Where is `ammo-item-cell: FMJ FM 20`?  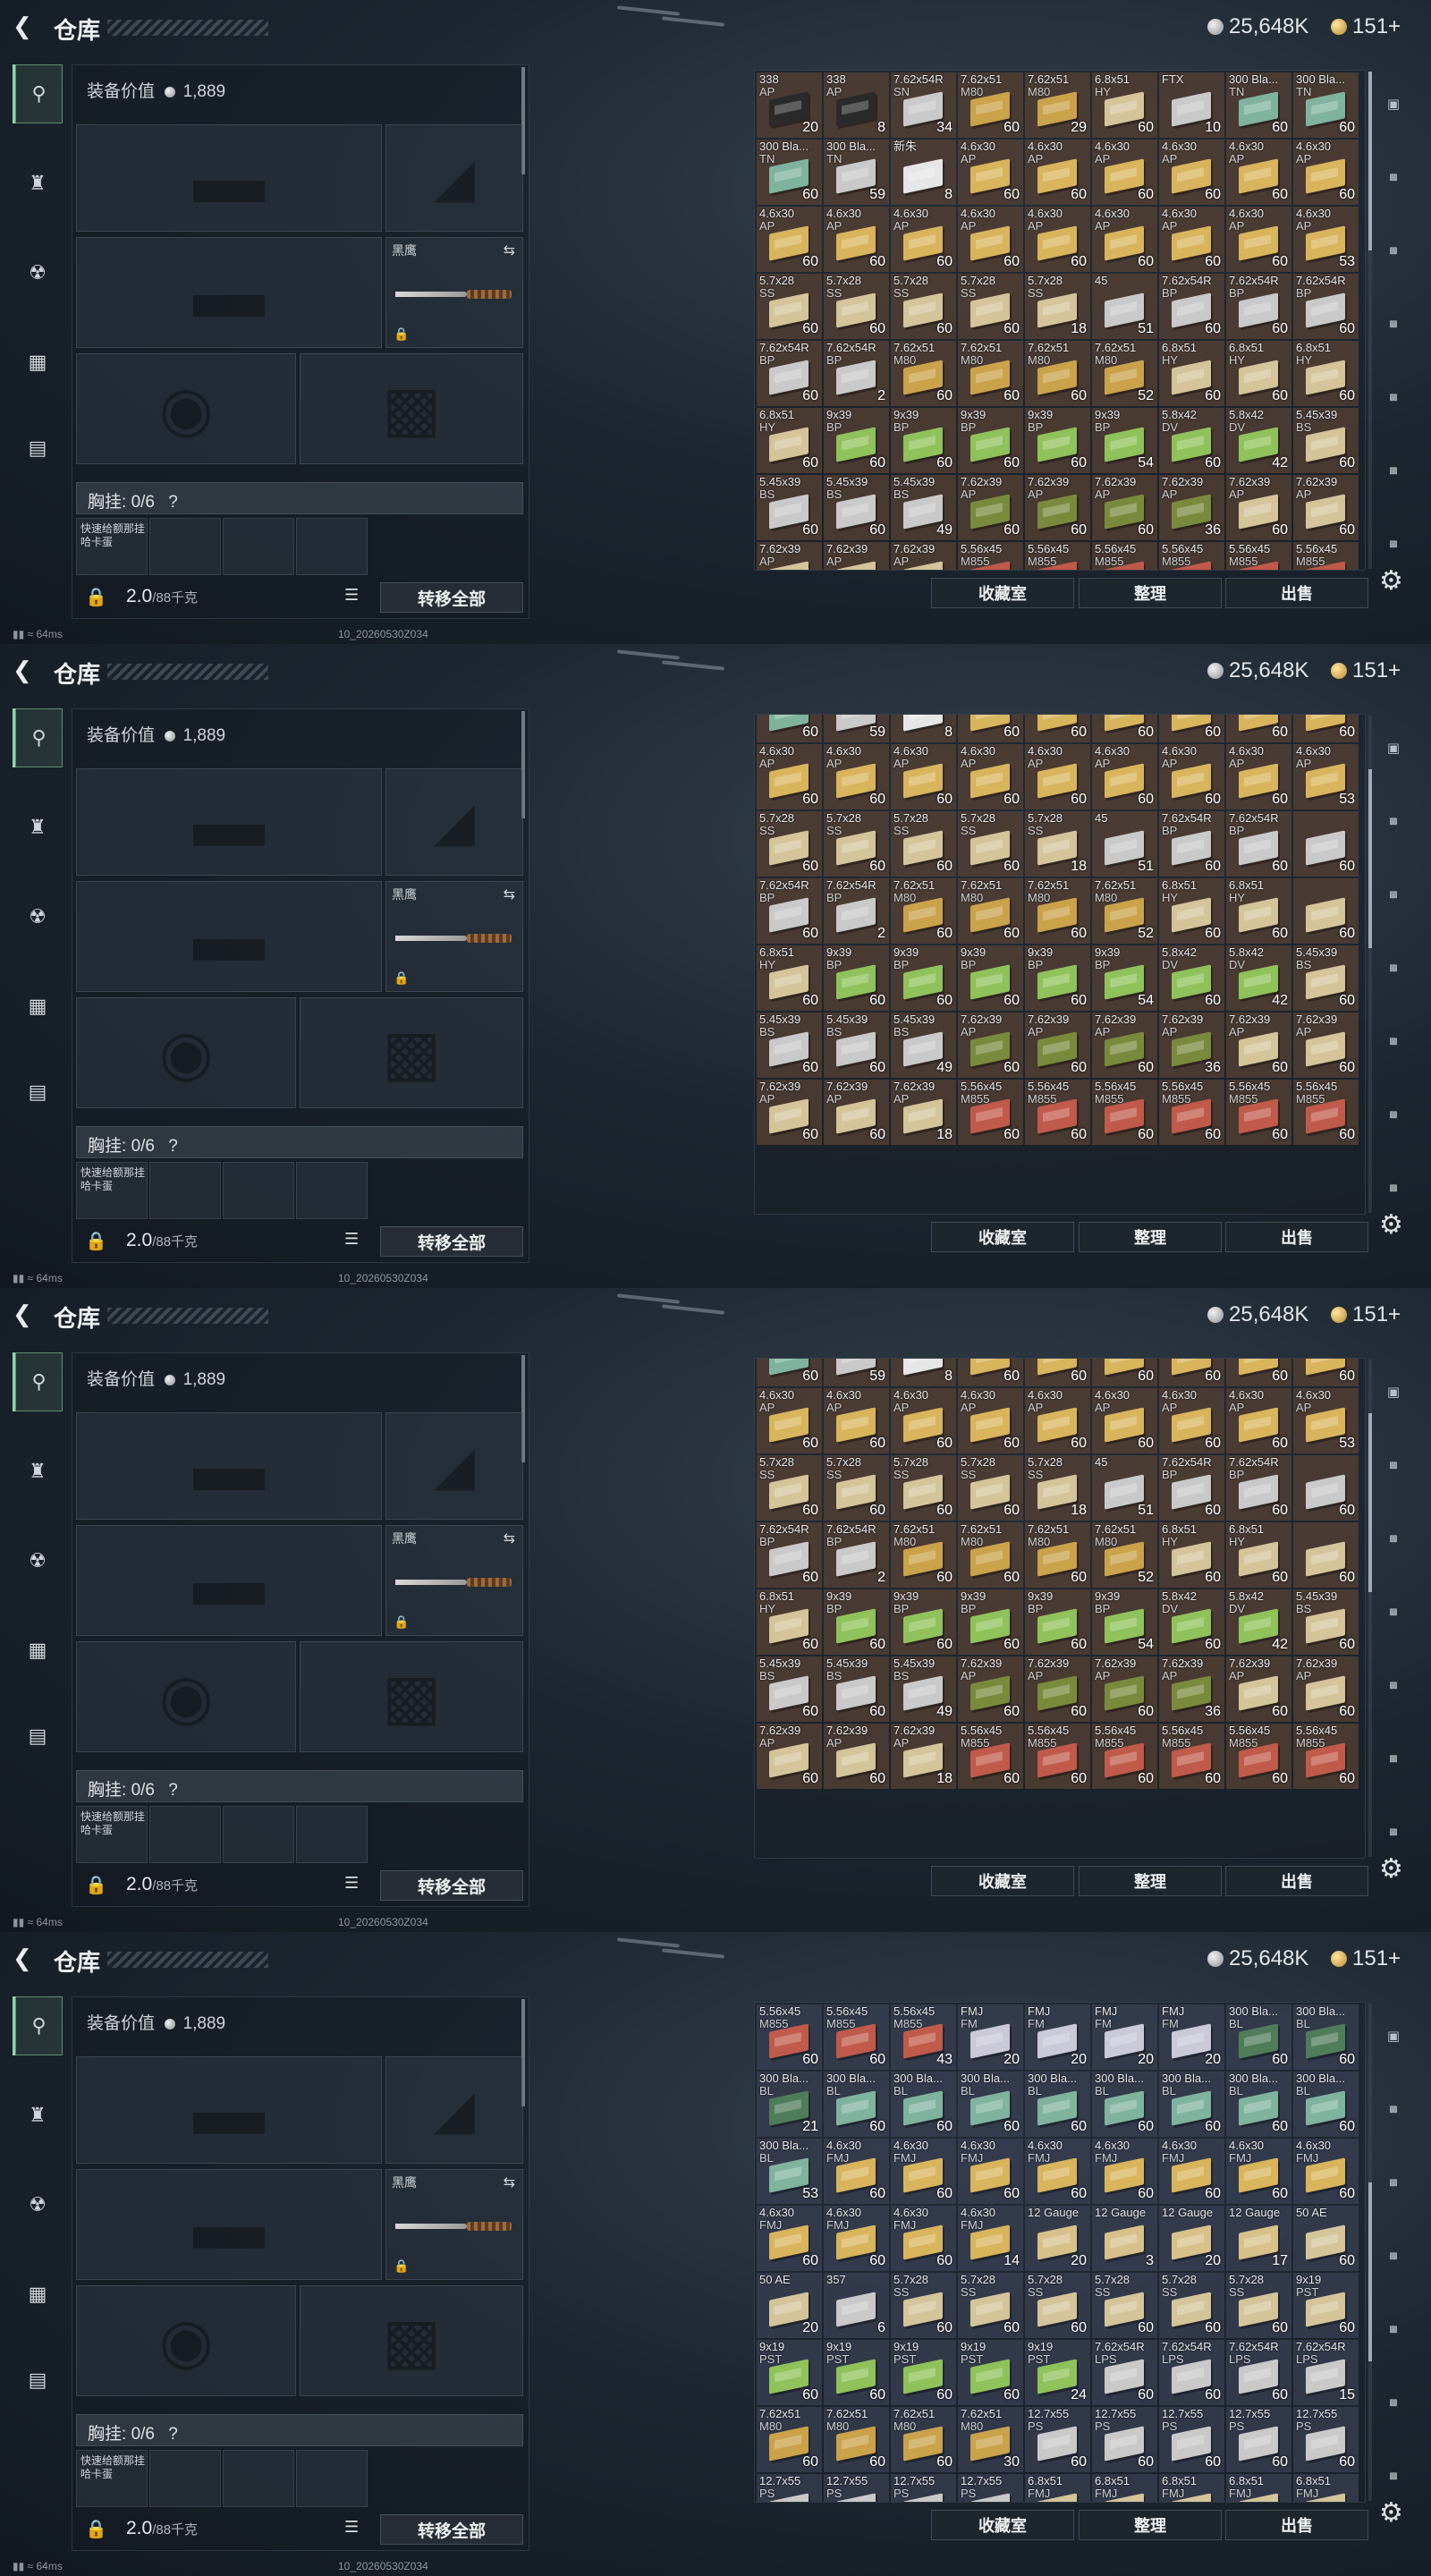 ammo-item-cell: FMJ FM 20 is located at coordinates (991, 2037).